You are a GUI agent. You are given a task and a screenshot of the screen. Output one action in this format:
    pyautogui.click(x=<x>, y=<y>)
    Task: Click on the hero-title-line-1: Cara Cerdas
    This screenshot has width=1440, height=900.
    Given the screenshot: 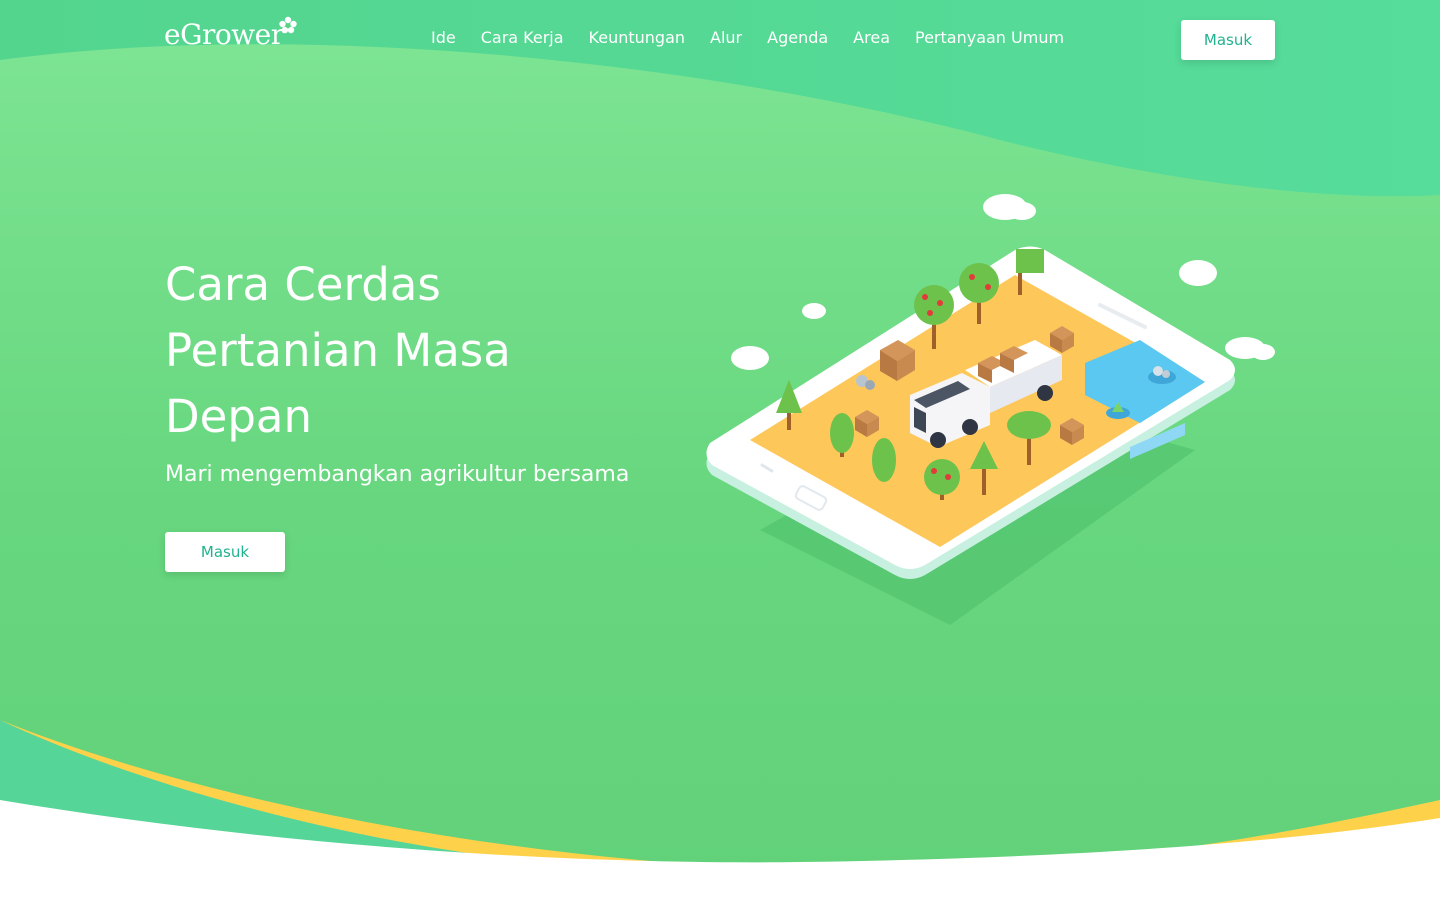 What is the action you would take?
    pyautogui.click(x=303, y=284)
    